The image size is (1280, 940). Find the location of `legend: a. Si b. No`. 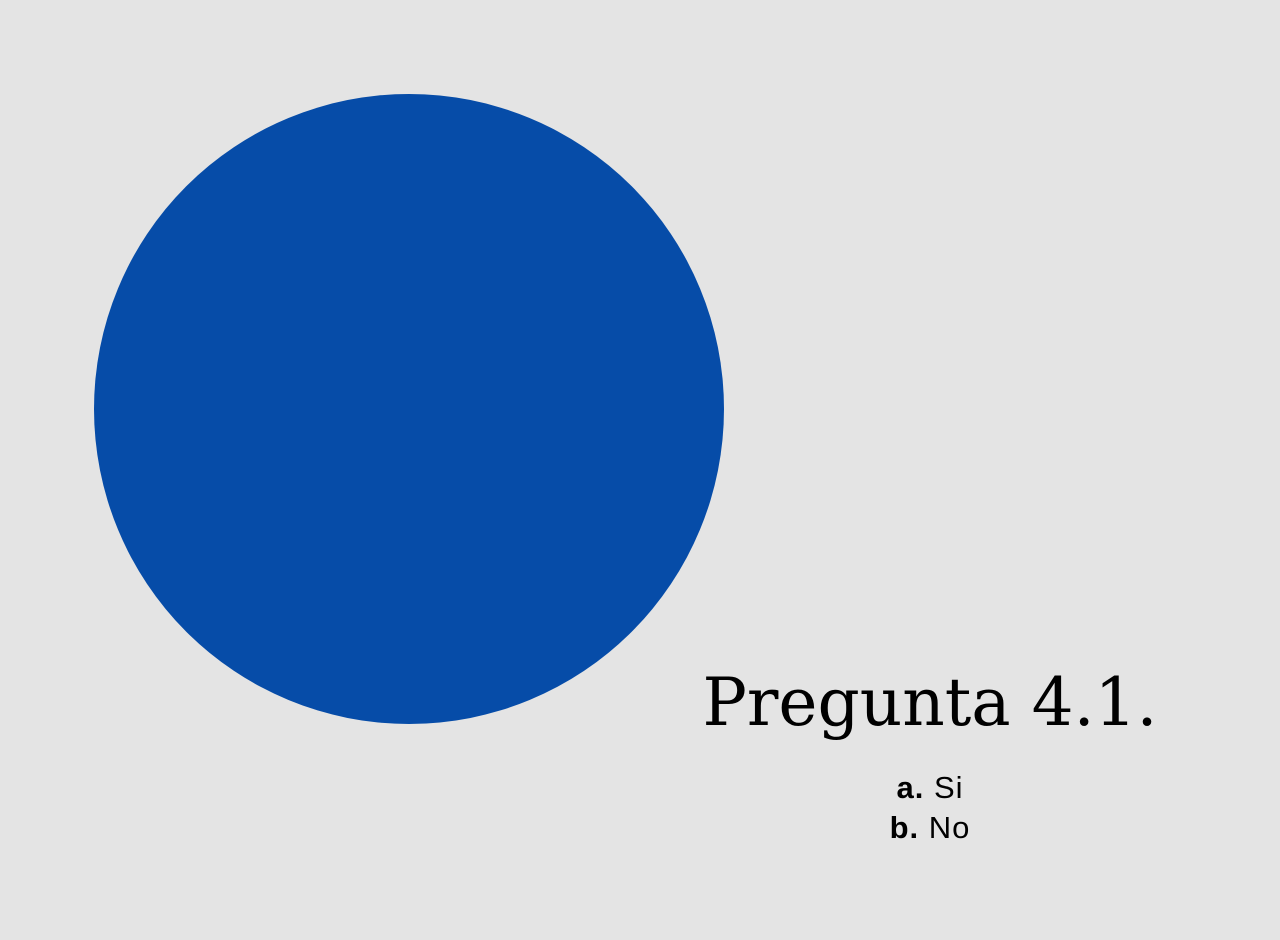

legend: a. Si b. No is located at coordinates (930, 808).